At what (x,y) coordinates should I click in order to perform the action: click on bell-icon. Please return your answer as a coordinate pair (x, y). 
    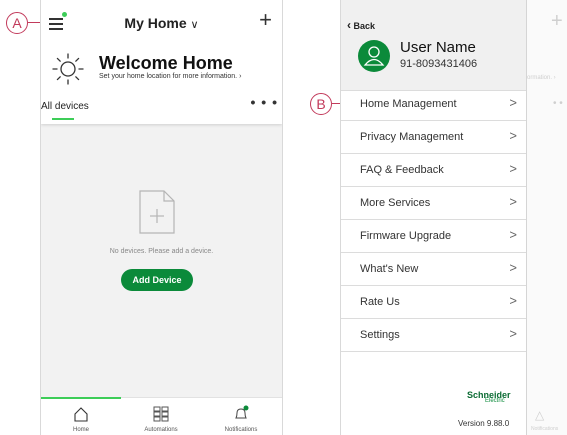
    Looking at the image, I should click on (242, 412).